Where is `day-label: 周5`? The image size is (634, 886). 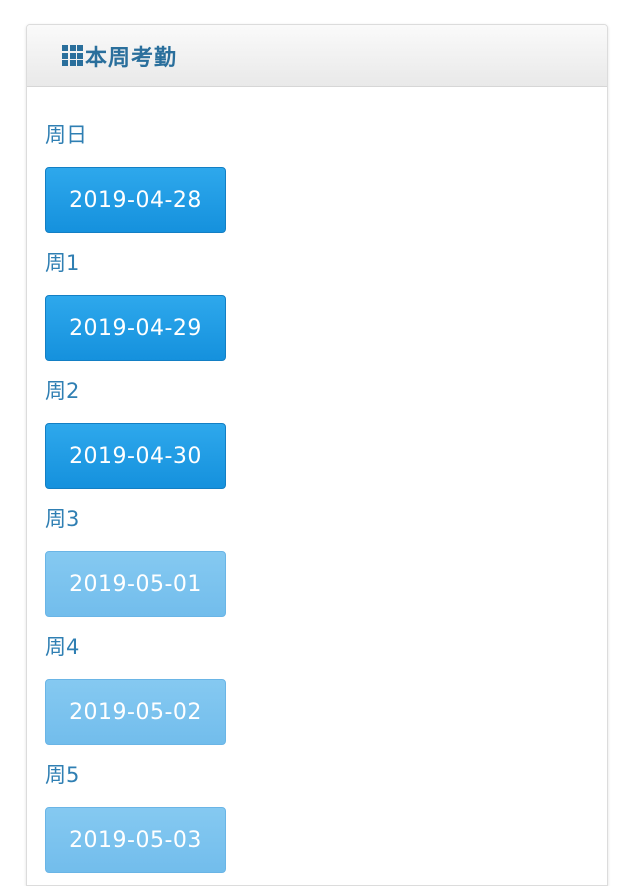
day-label: 周5 is located at coordinates (62, 775).